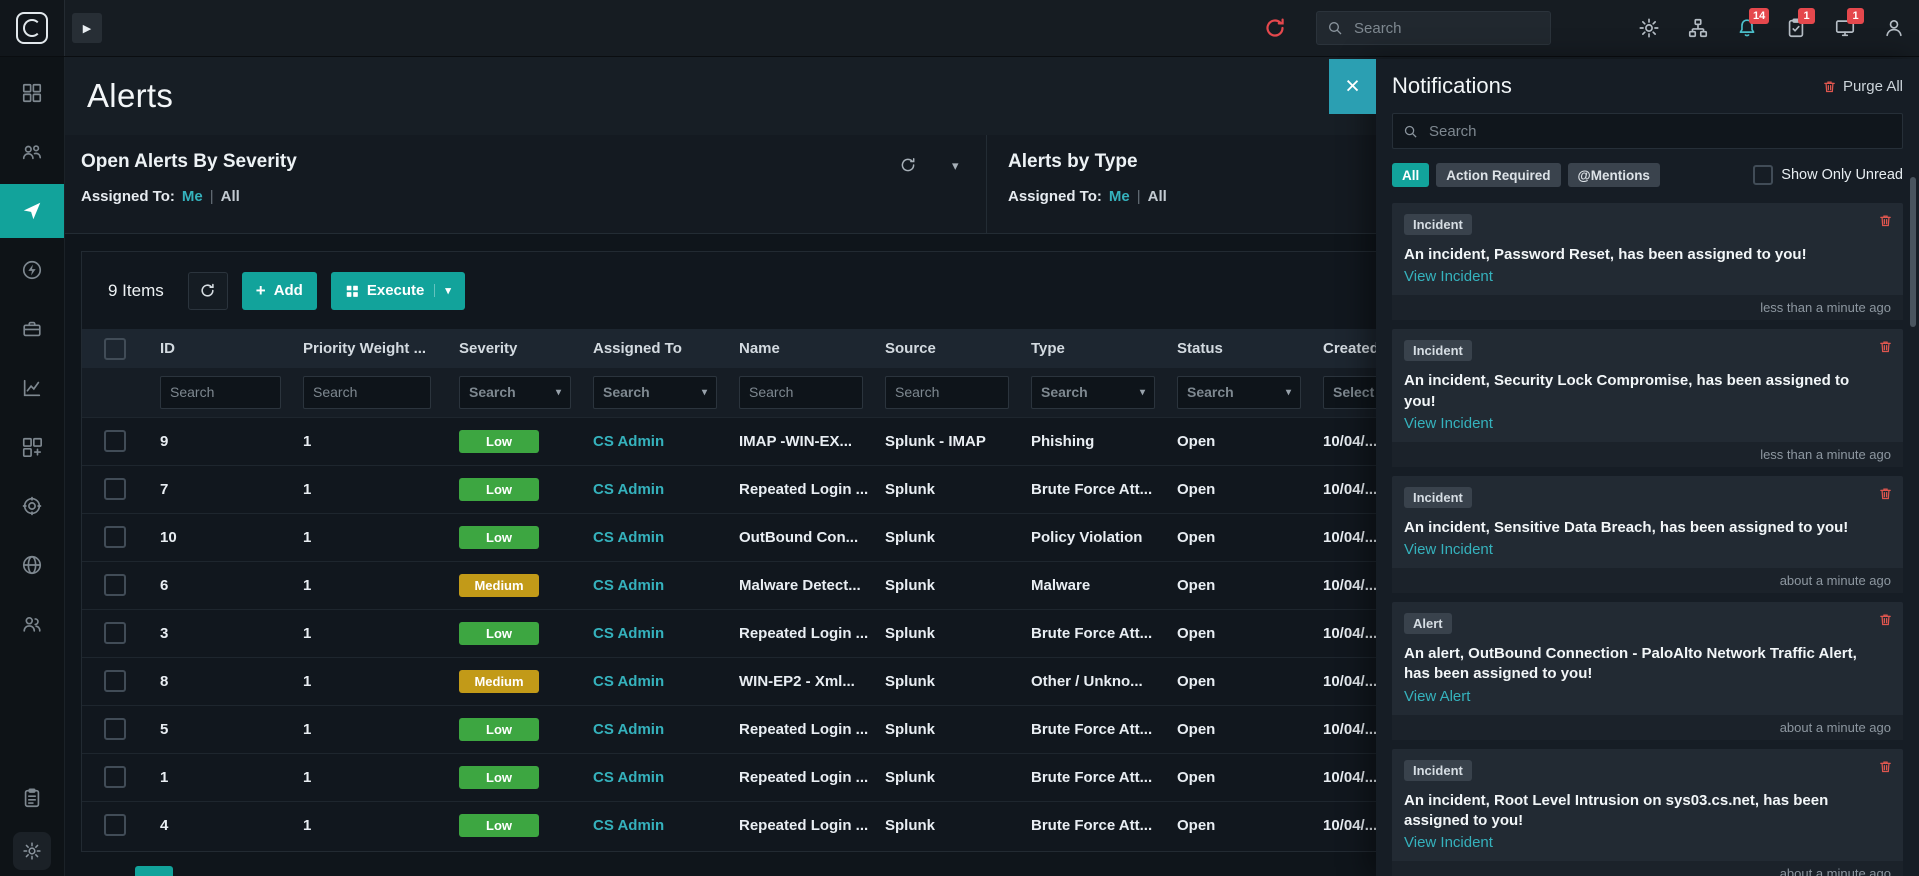 This screenshot has width=1919, height=876. I want to click on sitemap-icon, so click(1698, 28).